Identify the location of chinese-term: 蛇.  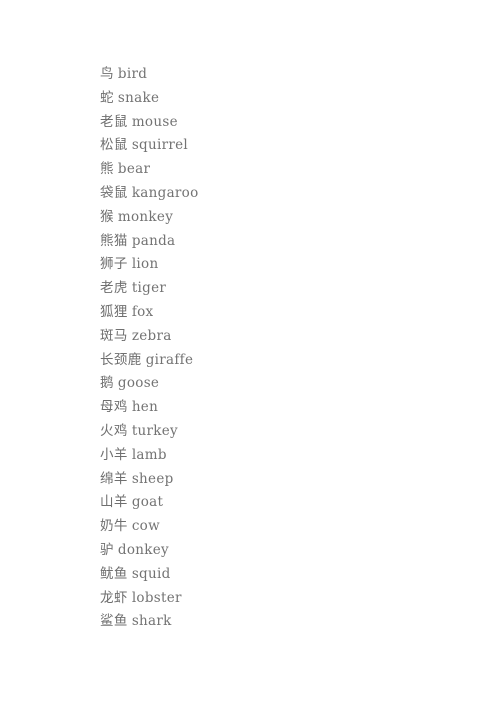
(107, 97).